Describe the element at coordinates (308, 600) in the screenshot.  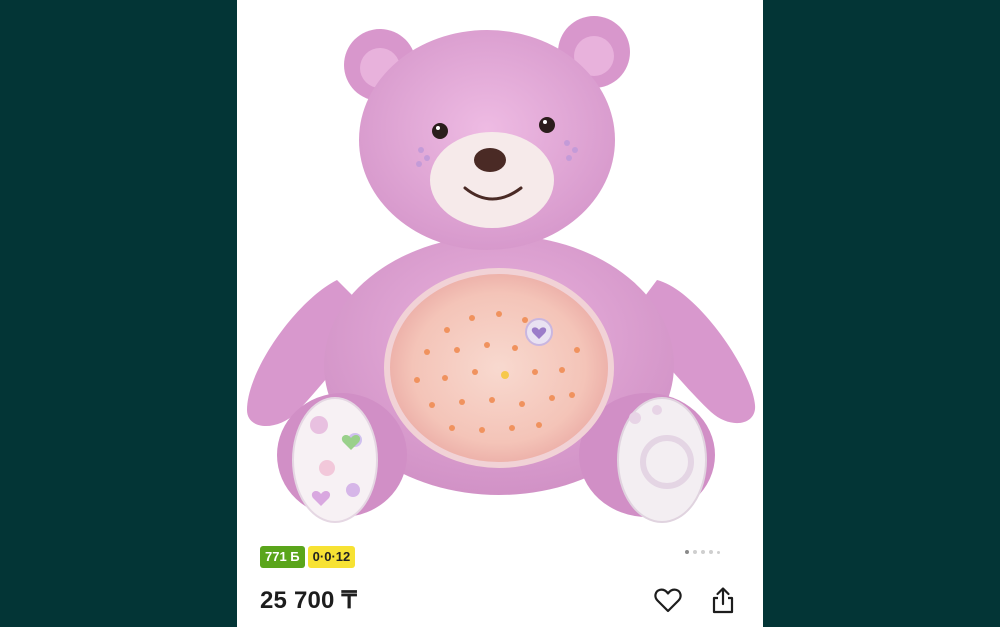
I see `product-price: 25 700 ₸` at that location.